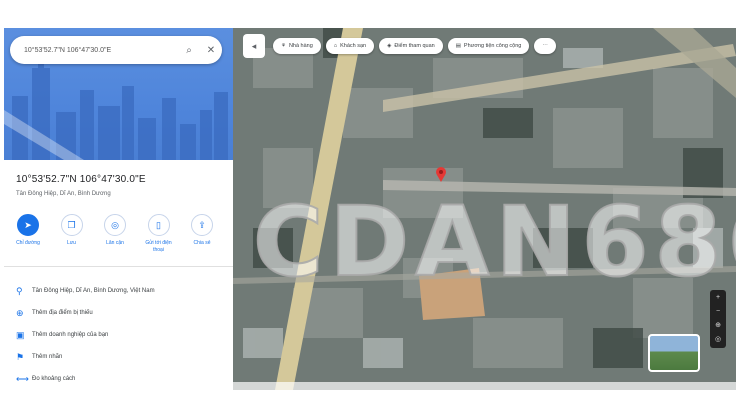  Describe the element at coordinates (47, 357) in the screenshot. I see `list-item-label: Thêm nhãn` at that location.